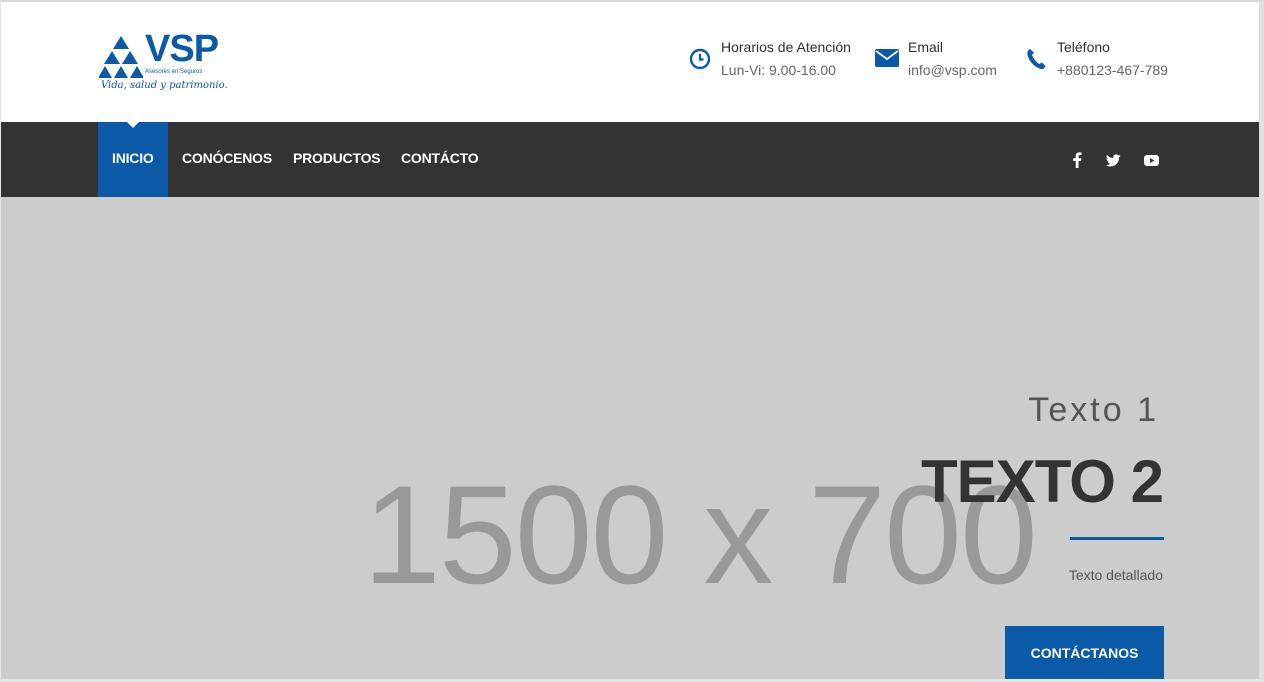  Describe the element at coordinates (1113, 160) in the screenshot. I see `twitter-icon` at that location.